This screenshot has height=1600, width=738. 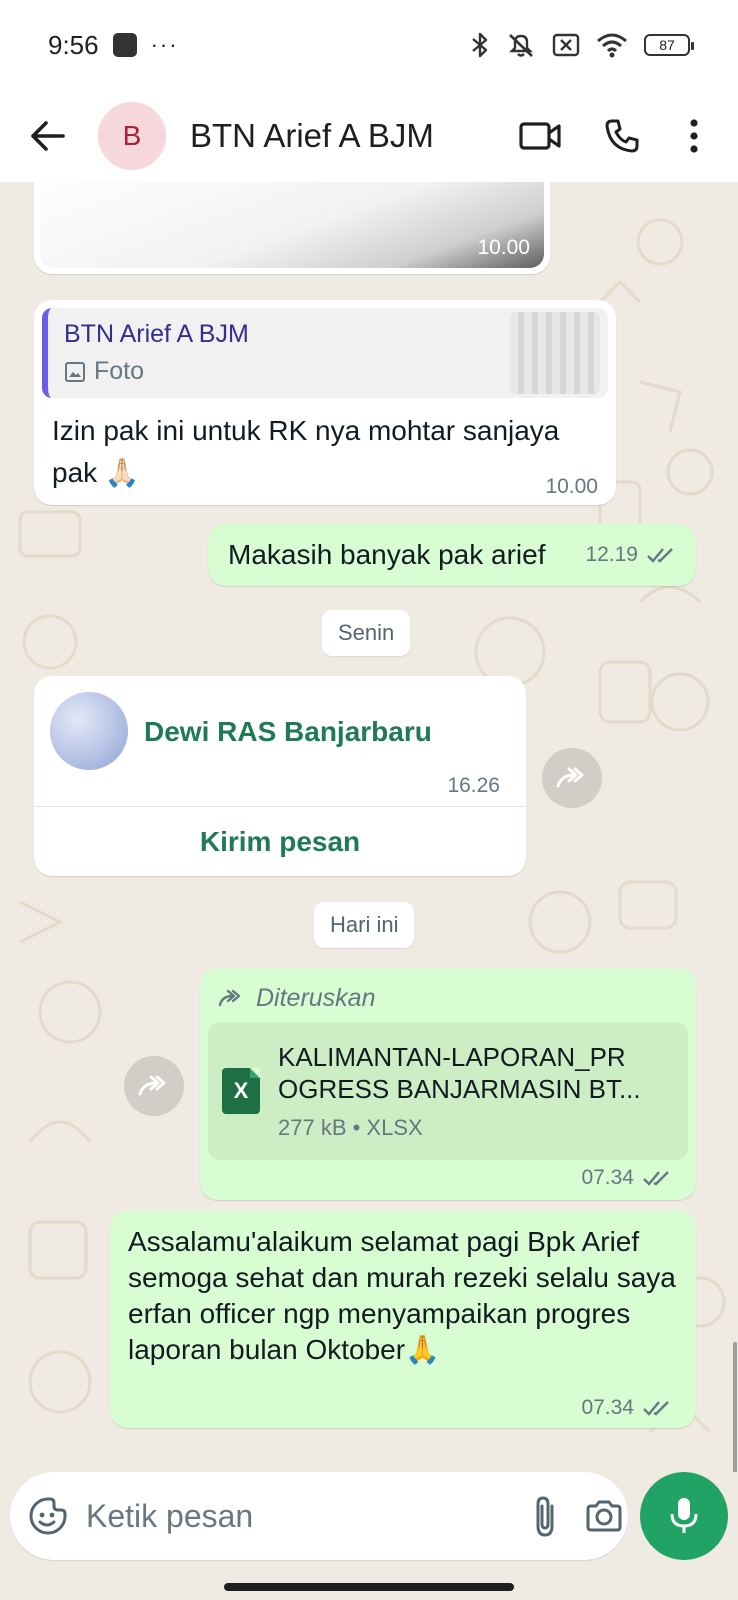 I want to click on chat-header: B BTN Arief A BJM, so click(x=369, y=136).